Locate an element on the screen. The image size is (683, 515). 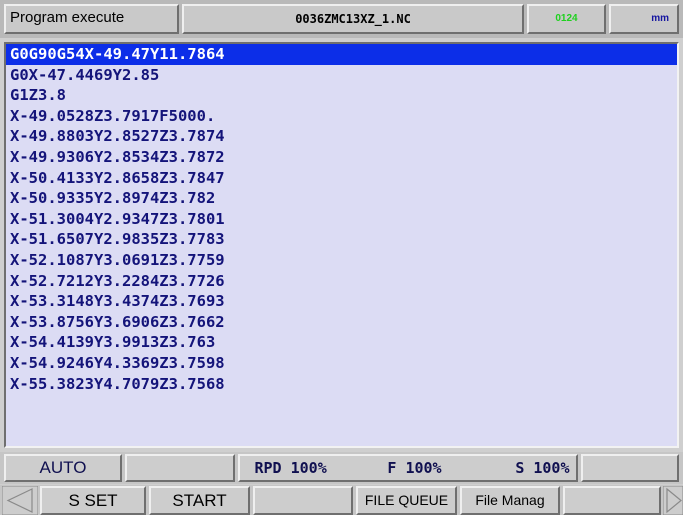
screen-title: Program execute is located at coordinates (91, 19).